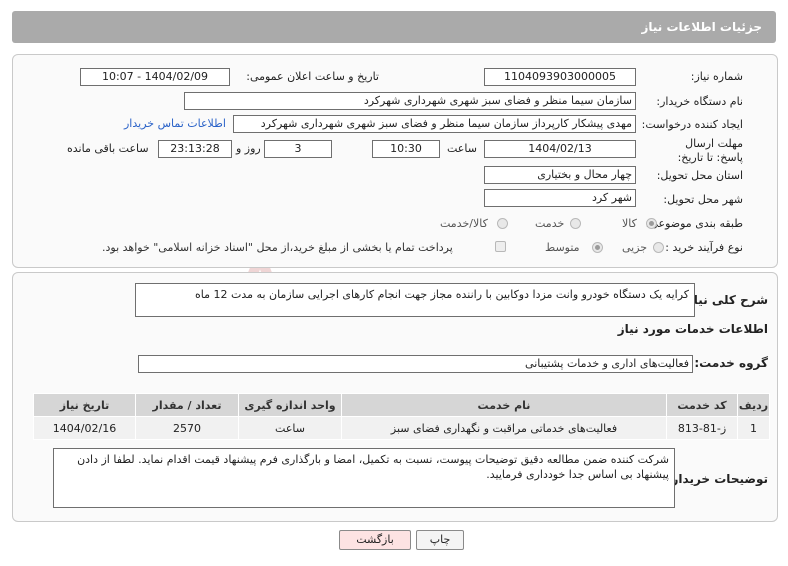 This screenshot has width=788, height=566. Describe the element at coordinates (84, 428) in the screenshot. I see `cell-need-date: 1404/02/16` at that location.